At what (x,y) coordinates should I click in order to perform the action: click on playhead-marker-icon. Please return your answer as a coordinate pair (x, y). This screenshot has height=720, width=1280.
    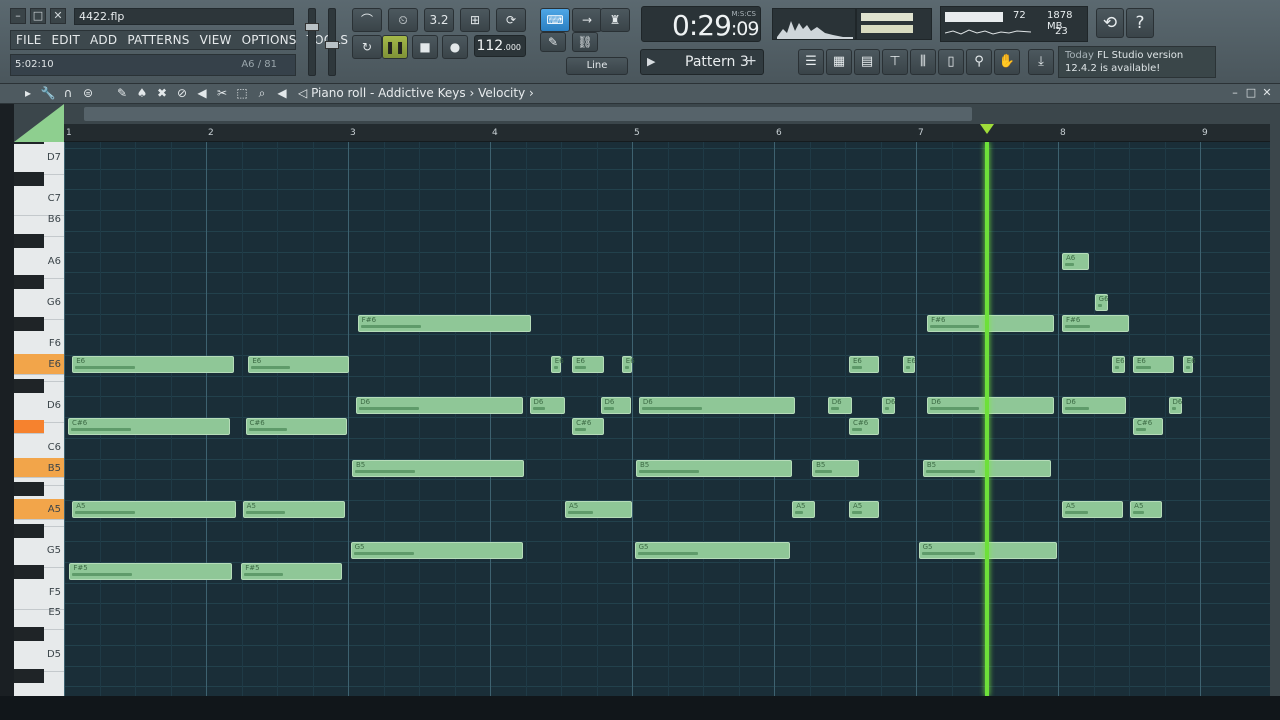
    Looking at the image, I should click on (987, 129).